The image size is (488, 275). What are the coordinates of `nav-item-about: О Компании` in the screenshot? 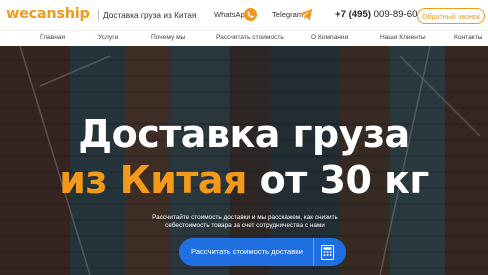 It's located at (329, 37).